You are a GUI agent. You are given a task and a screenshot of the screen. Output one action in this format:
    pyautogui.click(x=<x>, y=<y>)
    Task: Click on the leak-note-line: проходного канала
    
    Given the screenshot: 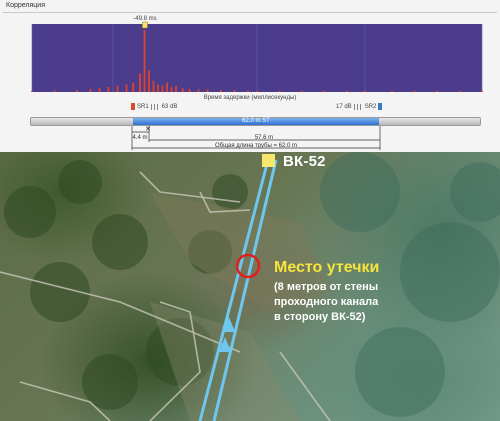 What is the action you would take?
    pyautogui.click(x=326, y=302)
    